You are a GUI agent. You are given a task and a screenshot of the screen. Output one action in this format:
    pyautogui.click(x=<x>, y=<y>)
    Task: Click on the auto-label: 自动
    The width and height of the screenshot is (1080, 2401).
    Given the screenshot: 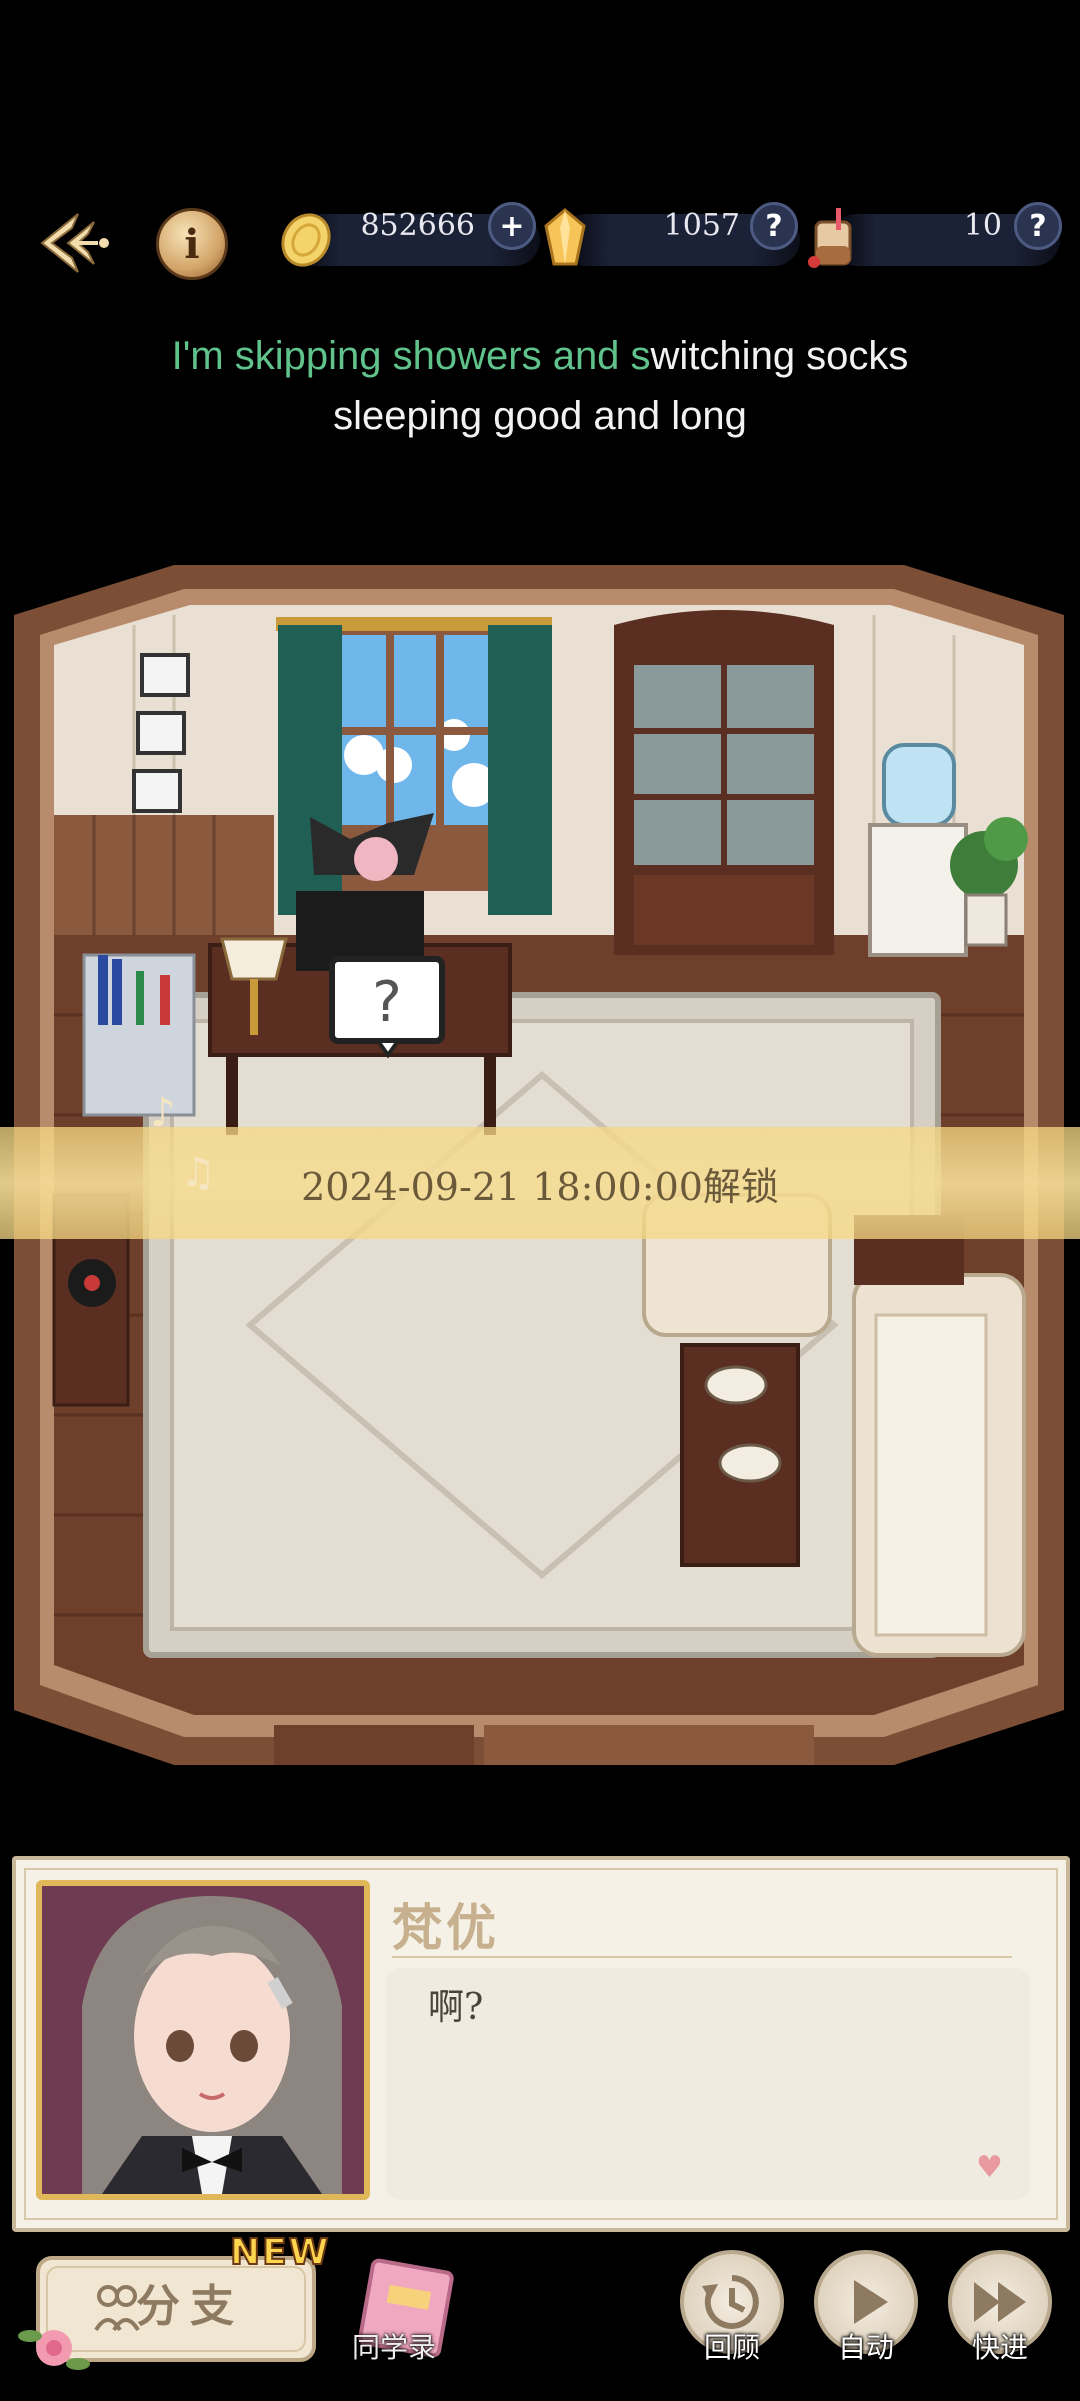 What is the action you would take?
    pyautogui.click(x=865, y=2347)
    